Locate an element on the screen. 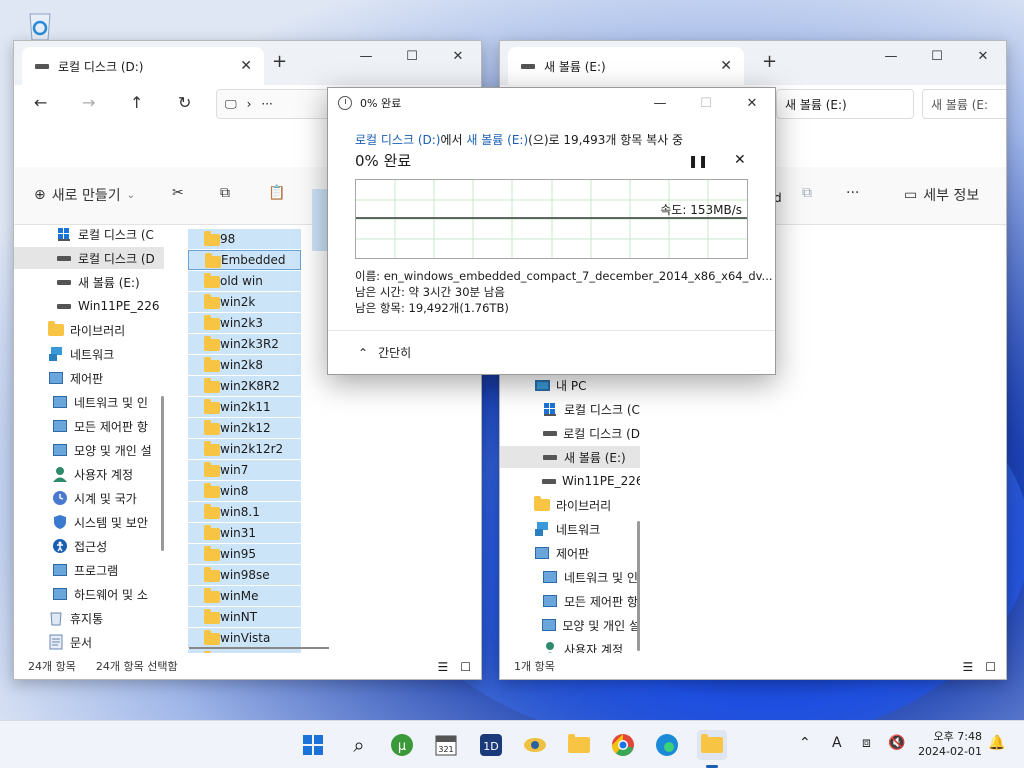 This screenshot has width=1024, height=768. paste-icon: 📋 is located at coordinates (276, 193).